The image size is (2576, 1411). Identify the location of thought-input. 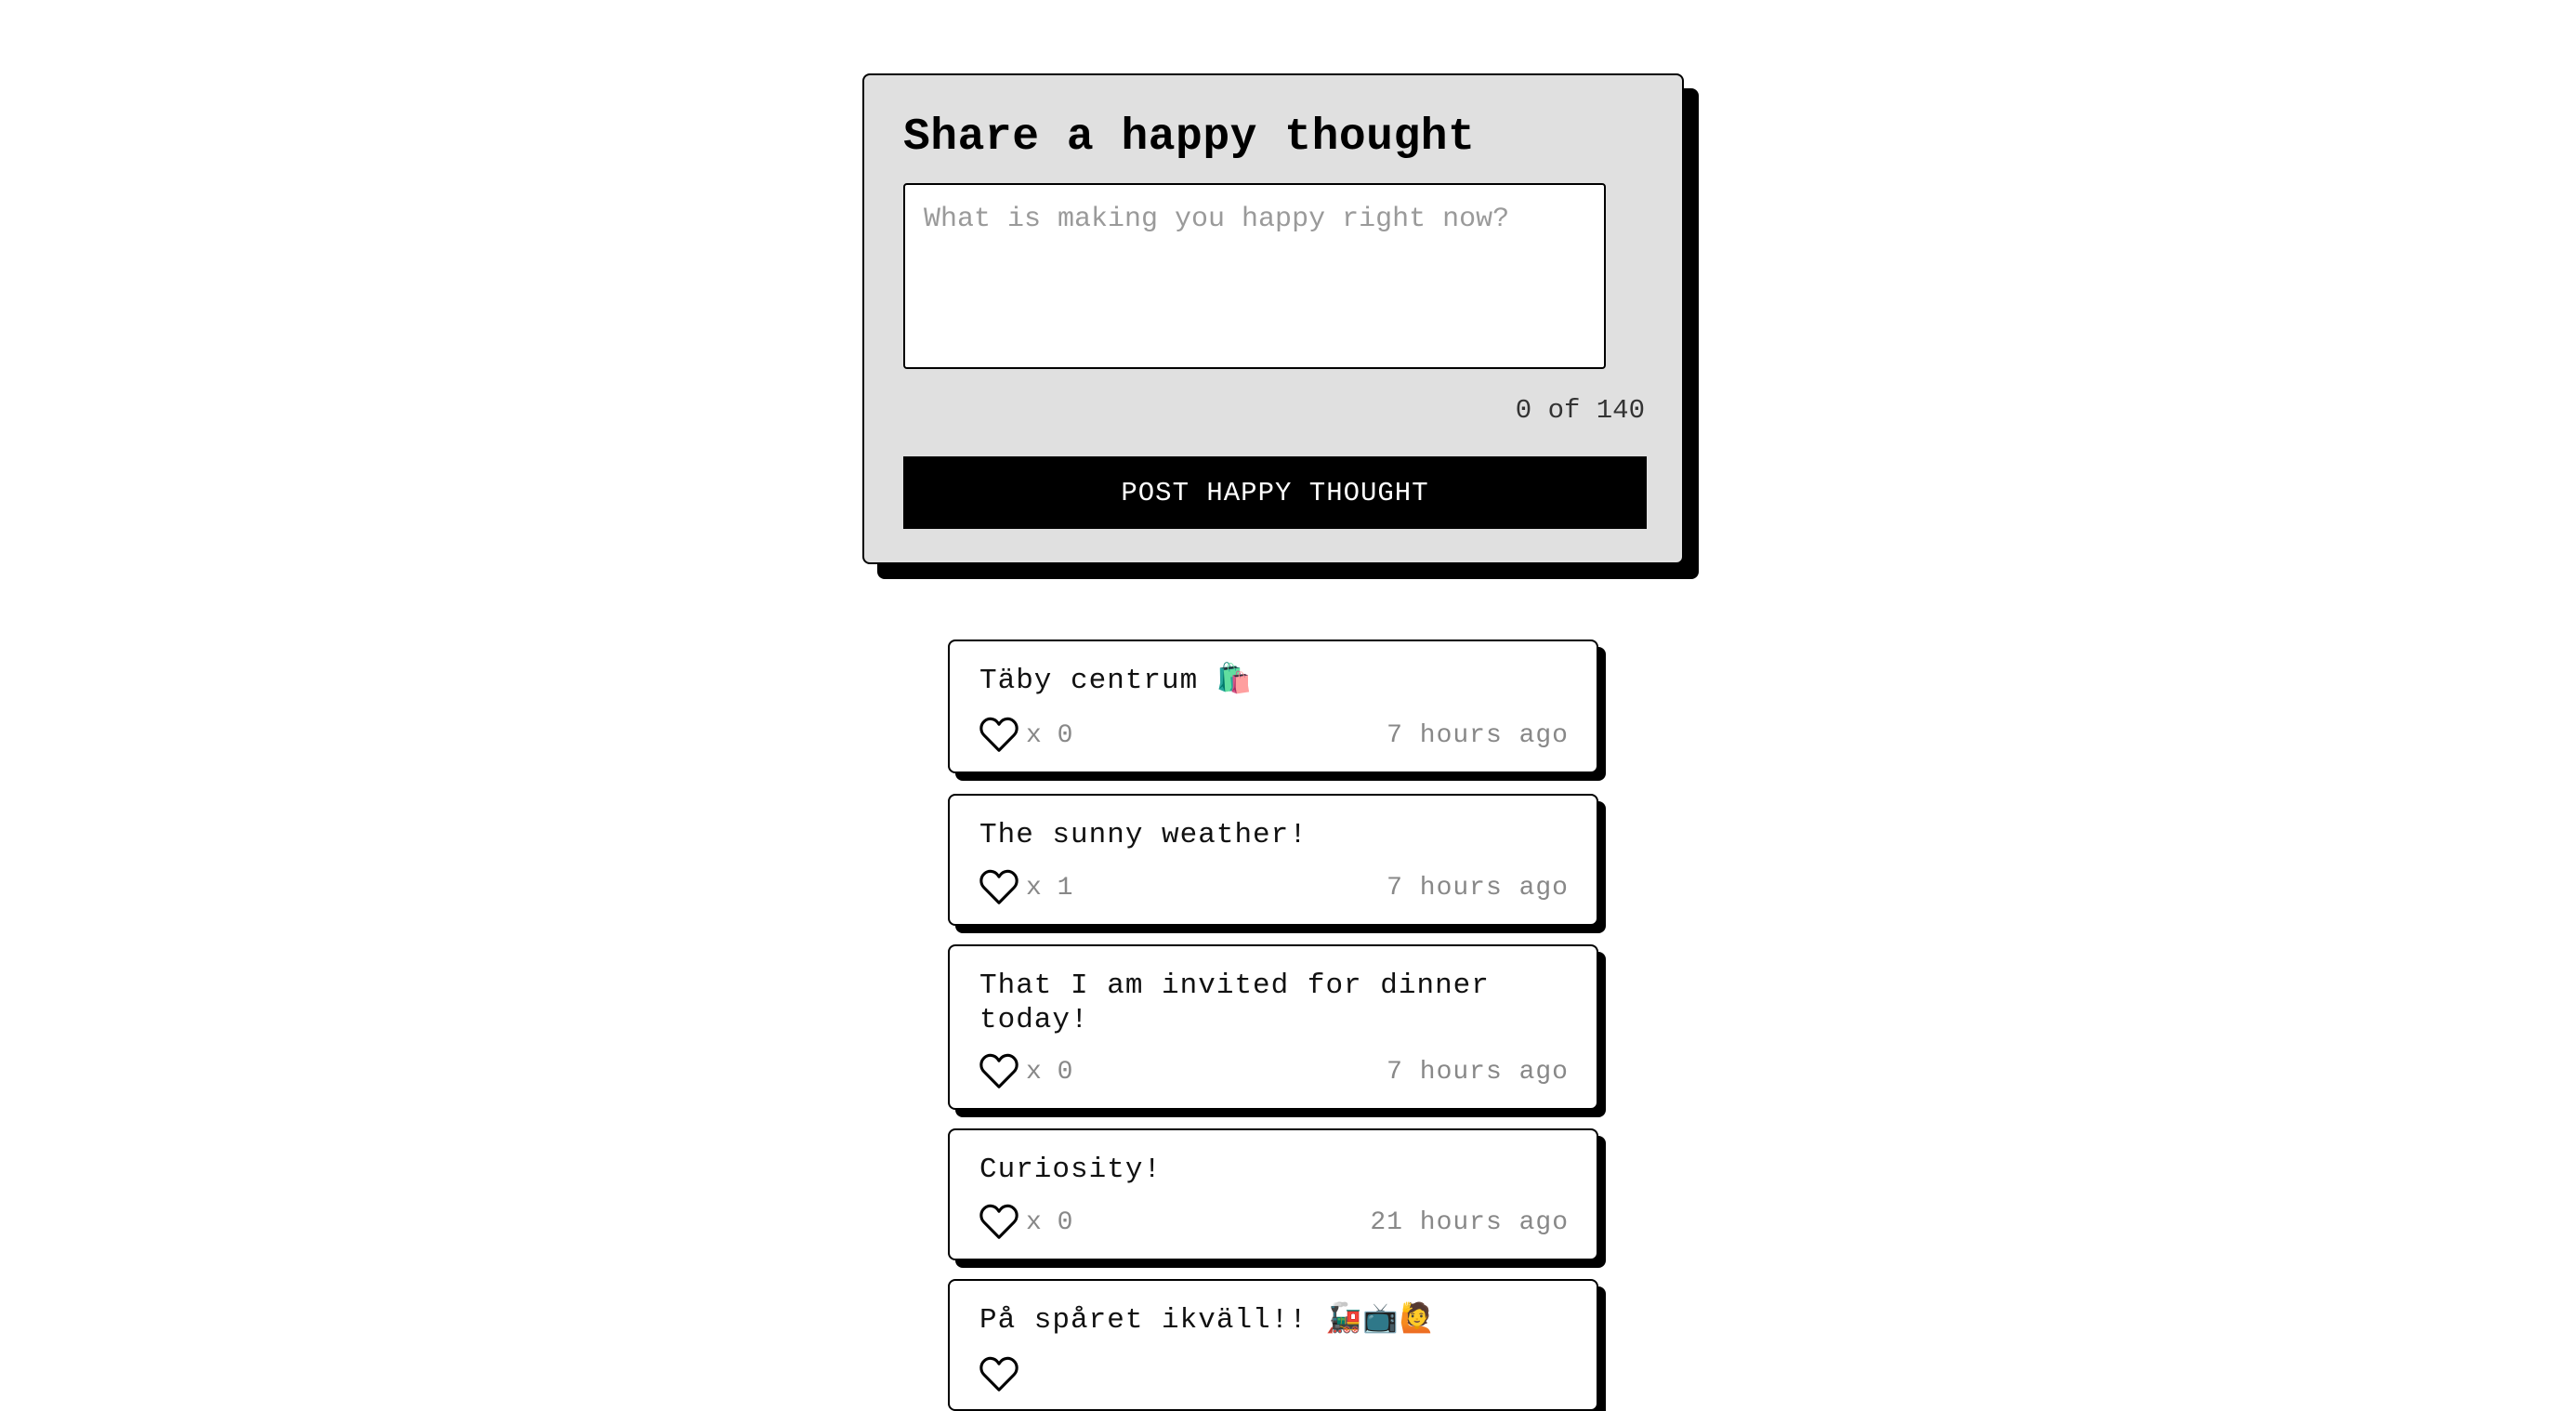
(1254, 276).